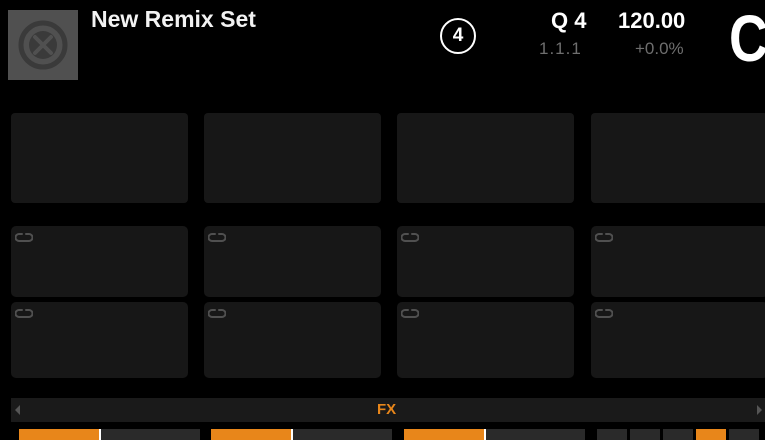  What do you see at coordinates (458, 36) in the screenshot?
I see `deck-number-badge: 4` at bounding box center [458, 36].